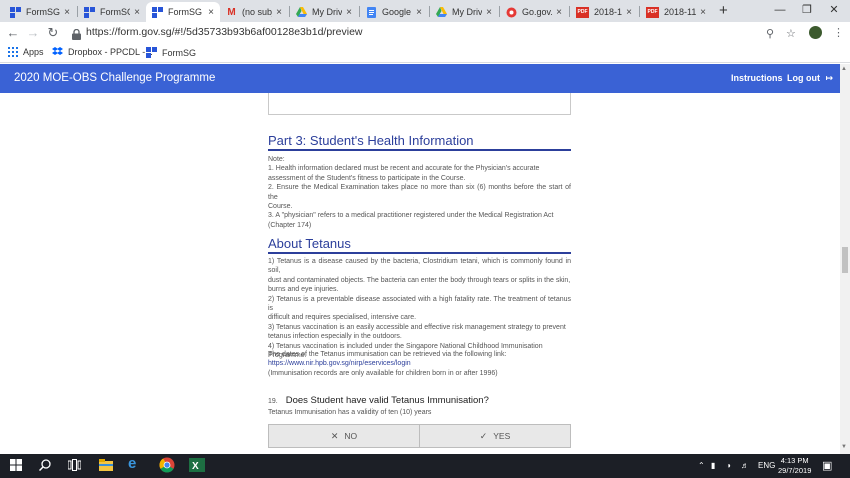 The height and width of the screenshot is (478, 850). What do you see at coordinates (838, 32) in the screenshot?
I see `menu-kebab-icon: ⋮` at bounding box center [838, 32].